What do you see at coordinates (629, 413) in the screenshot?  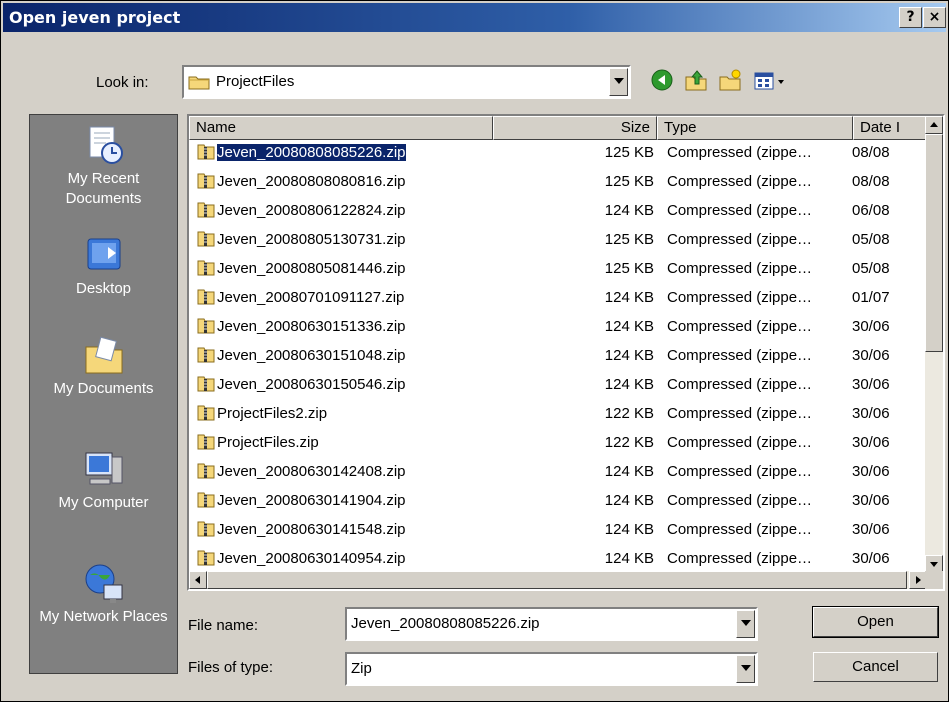 I see `file-size: 122 KB` at bounding box center [629, 413].